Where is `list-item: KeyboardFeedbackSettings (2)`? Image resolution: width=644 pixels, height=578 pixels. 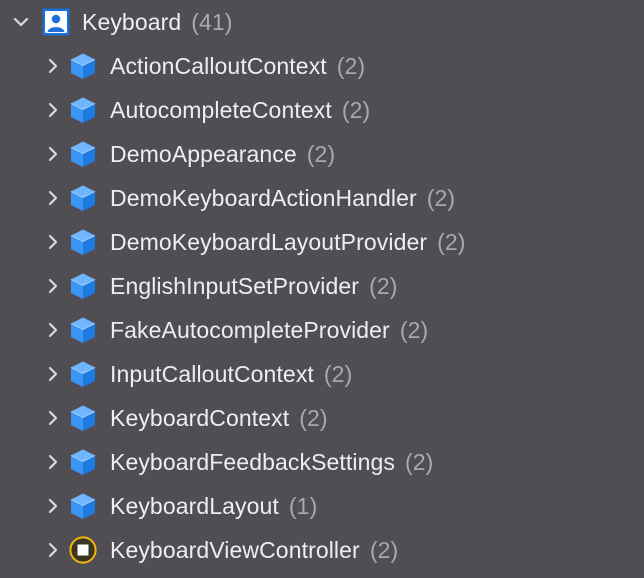 list-item: KeyboardFeedbackSettings (2) is located at coordinates (322, 462).